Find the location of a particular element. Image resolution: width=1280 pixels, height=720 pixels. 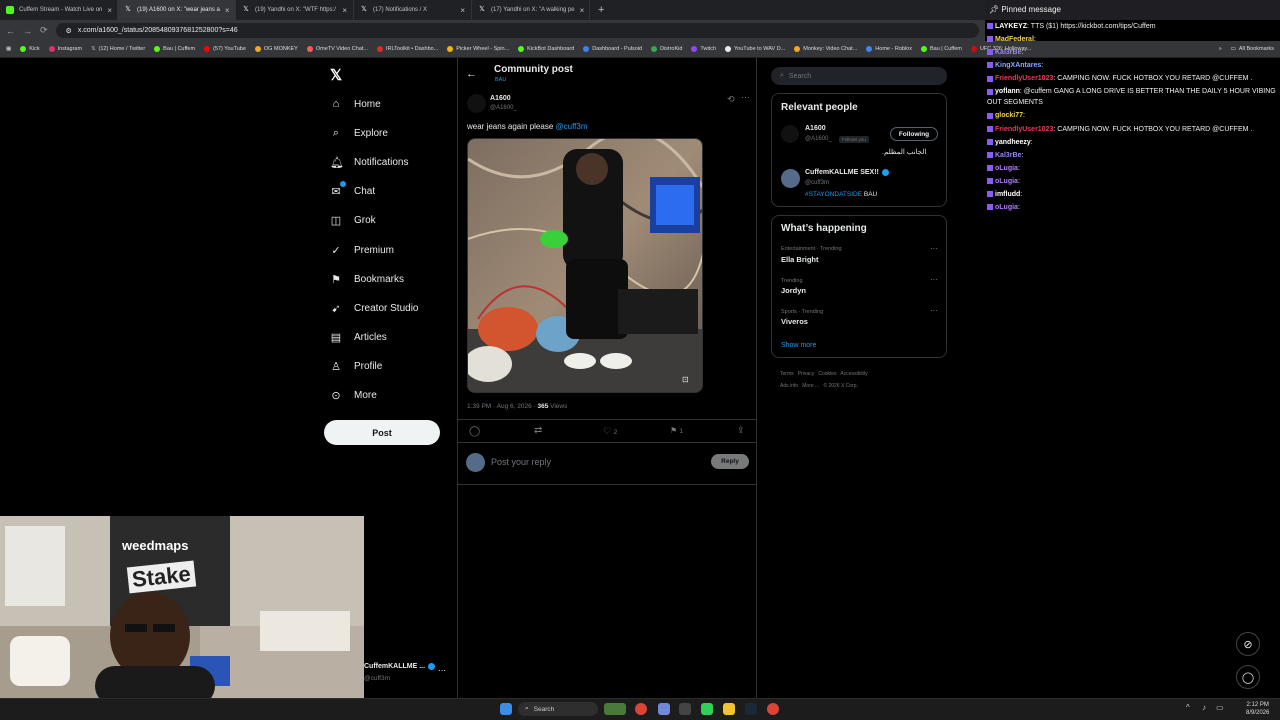

messages-floating-button: ◯ is located at coordinates (1248, 677).